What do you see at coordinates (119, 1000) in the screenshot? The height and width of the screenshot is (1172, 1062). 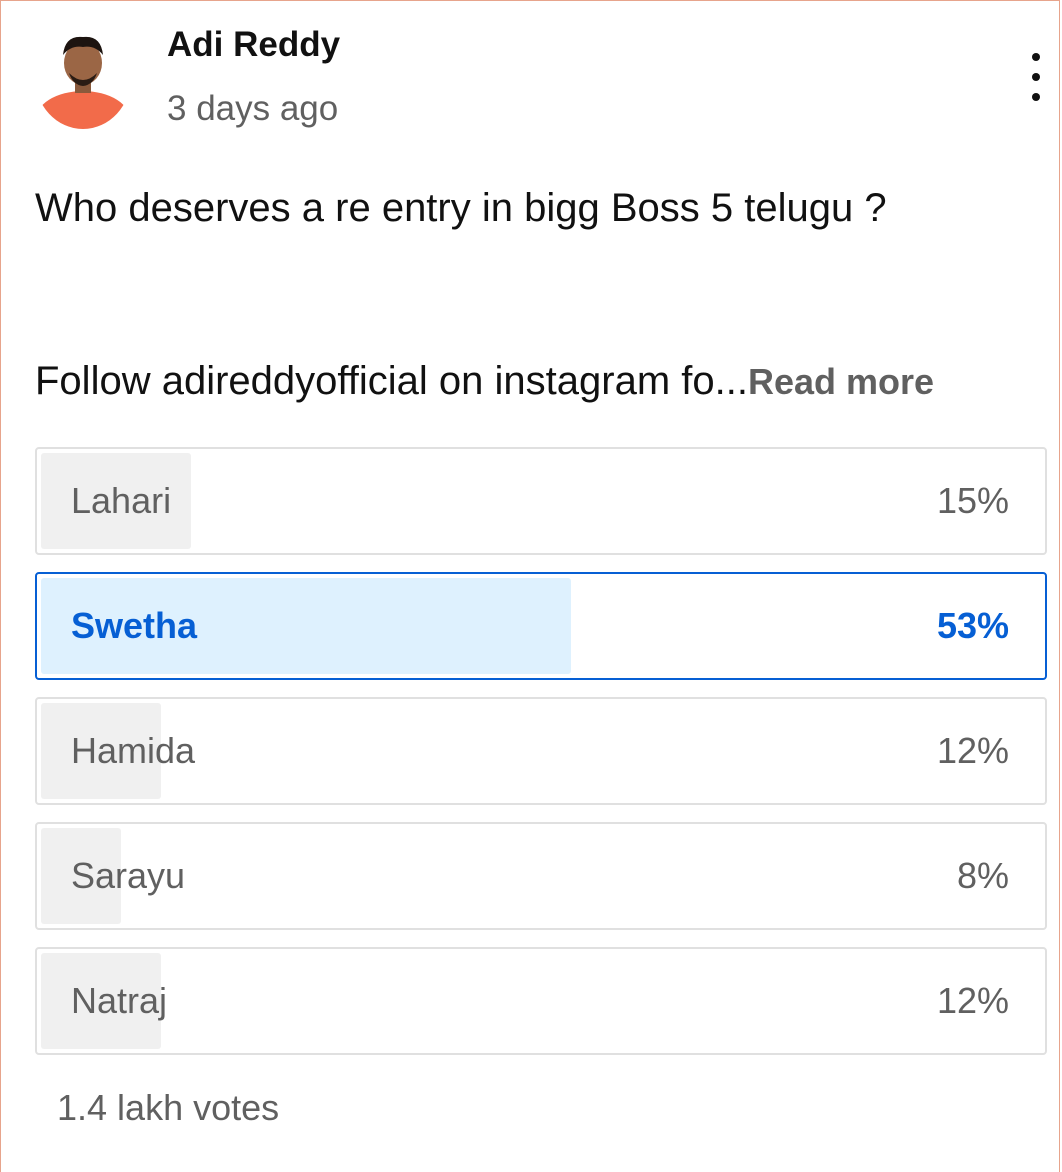 I see `poll-option-label: Natraj` at bounding box center [119, 1000].